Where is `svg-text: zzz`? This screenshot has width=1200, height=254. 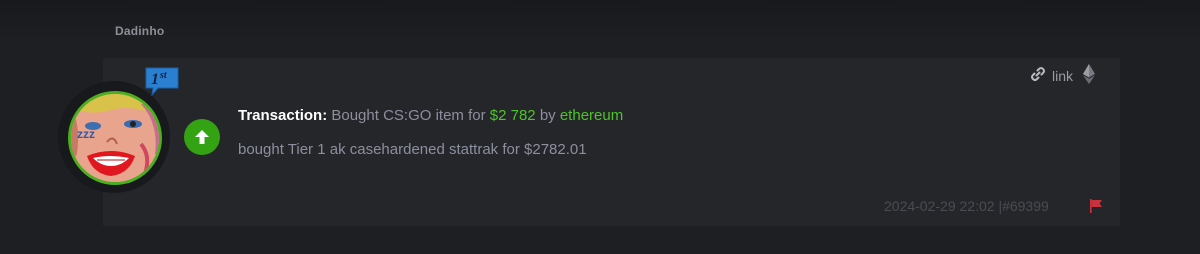 svg-text: zzz is located at coordinates (86, 134).